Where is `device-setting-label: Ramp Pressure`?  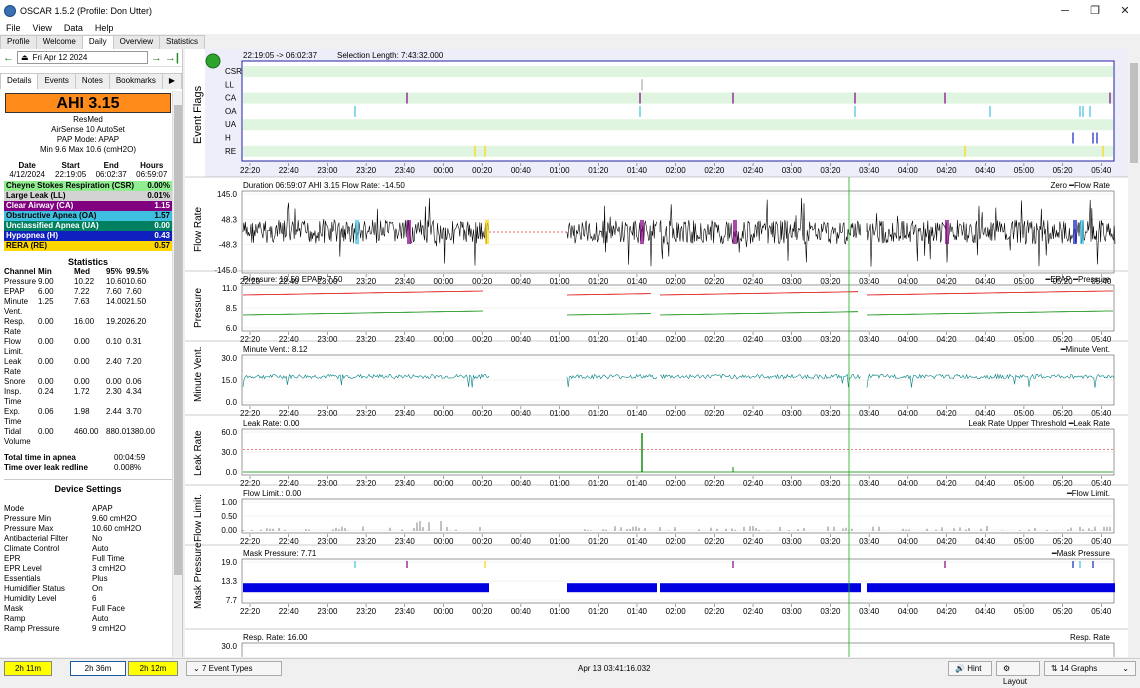 device-setting-label: Ramp Pressure is located at coordinates (32, 628).